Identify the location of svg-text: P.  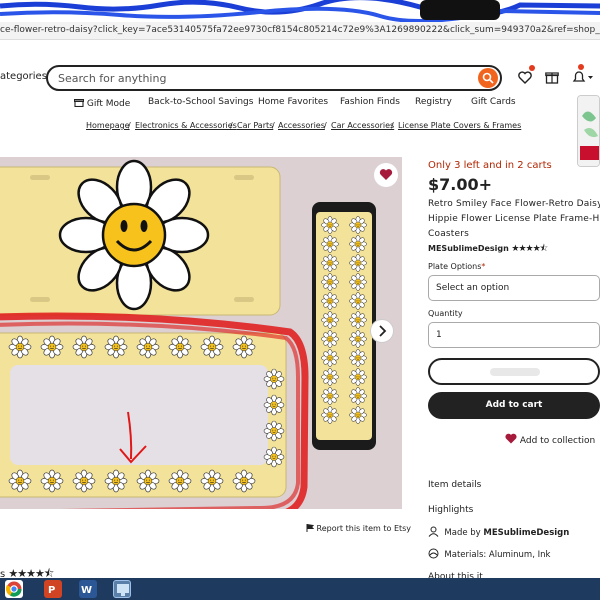
(51, 590).